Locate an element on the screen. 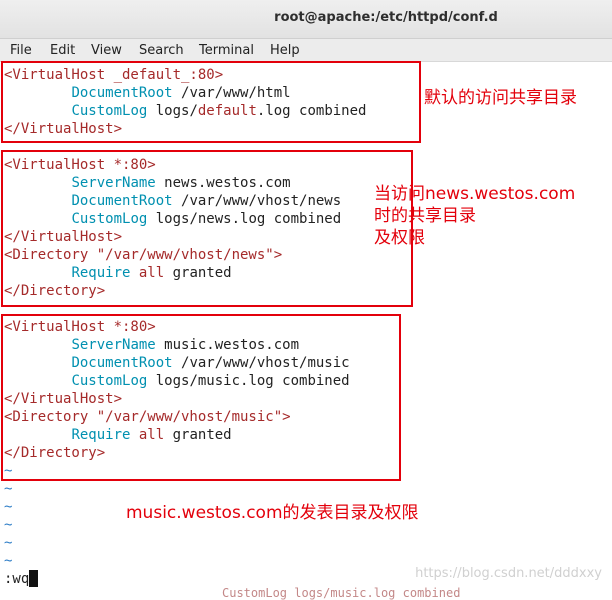  menu-view: View is located at coordinates (106, 50).